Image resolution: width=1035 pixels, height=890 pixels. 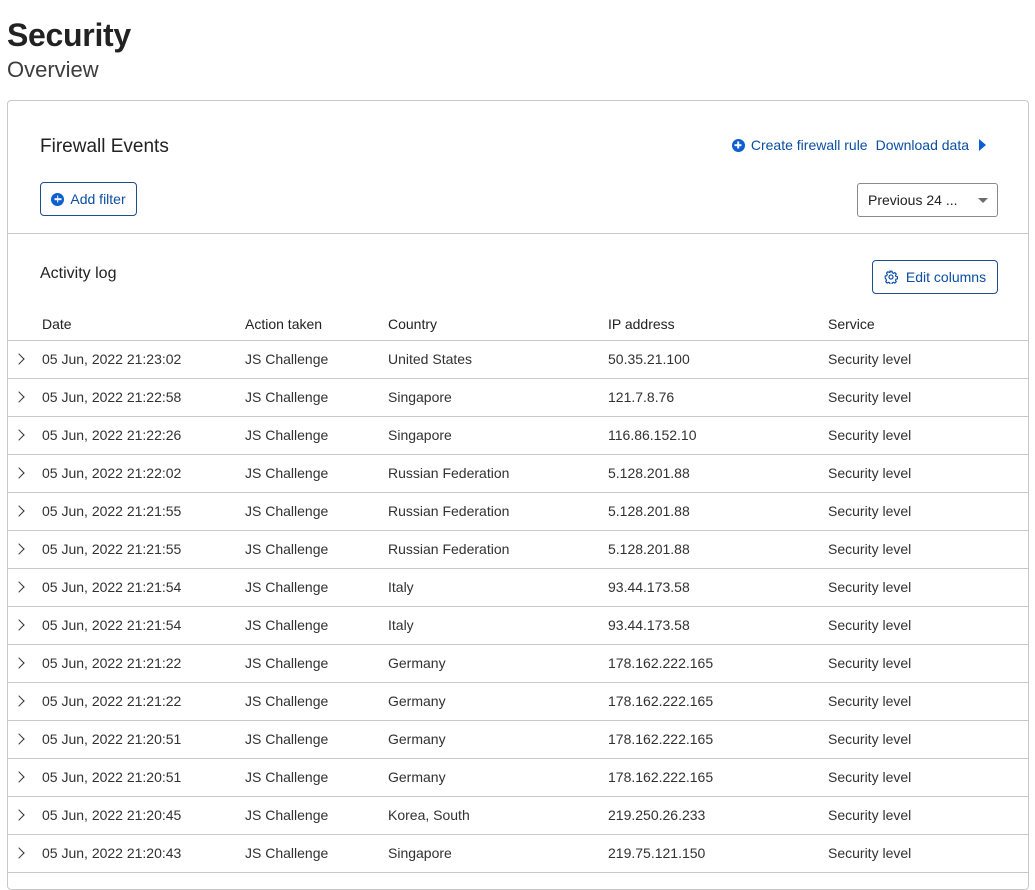 I want to click on column-header-country: Country, so click(x=412, y=324).